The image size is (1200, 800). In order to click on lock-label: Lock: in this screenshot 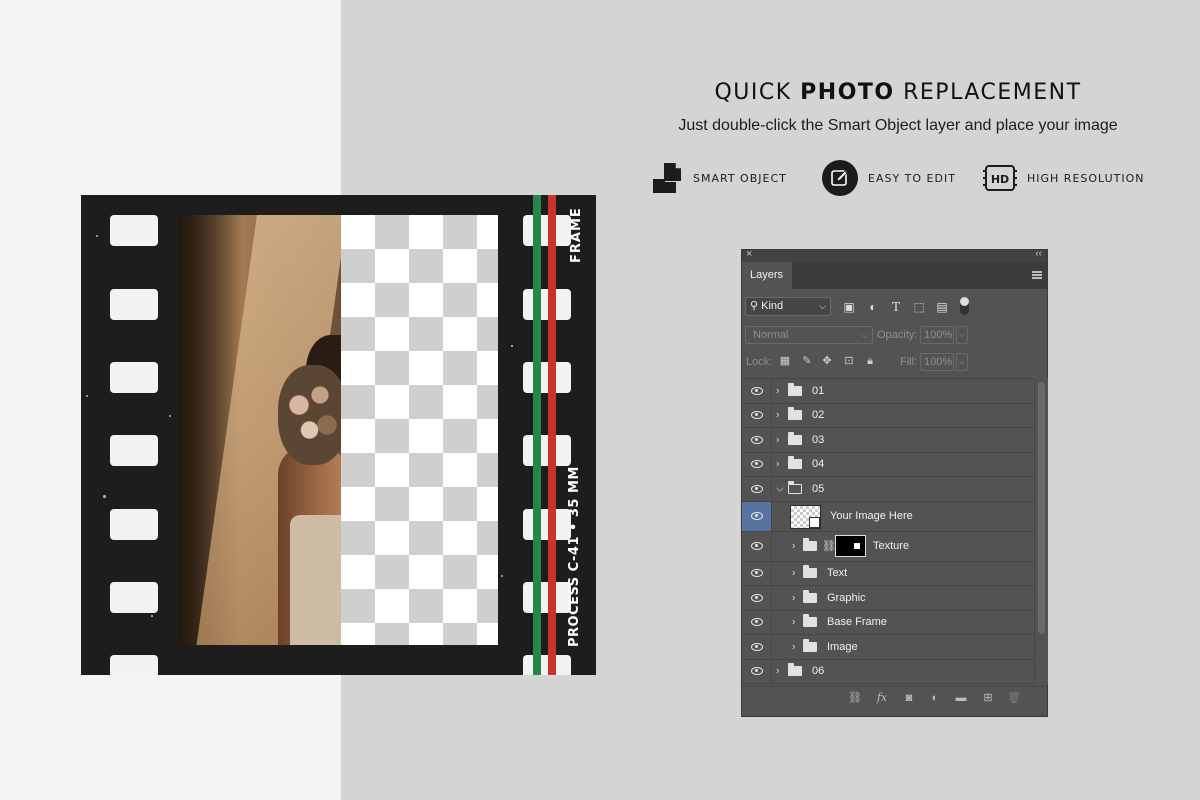, I will do `click(759, 362)`.